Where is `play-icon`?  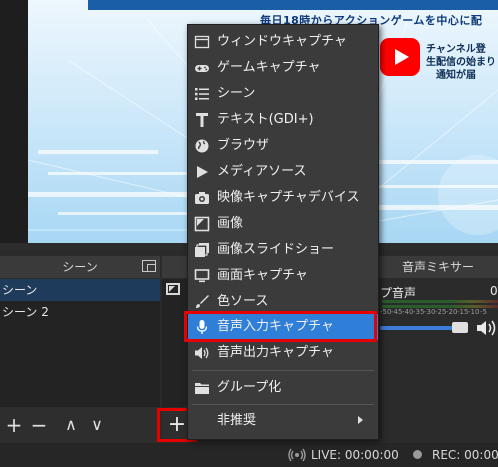
play-icon is located at coordinates (202, 172).